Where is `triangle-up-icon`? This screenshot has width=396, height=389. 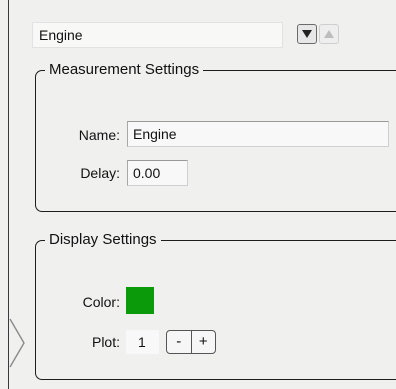 triangle-up-icon is located at coordinates (329, 34).